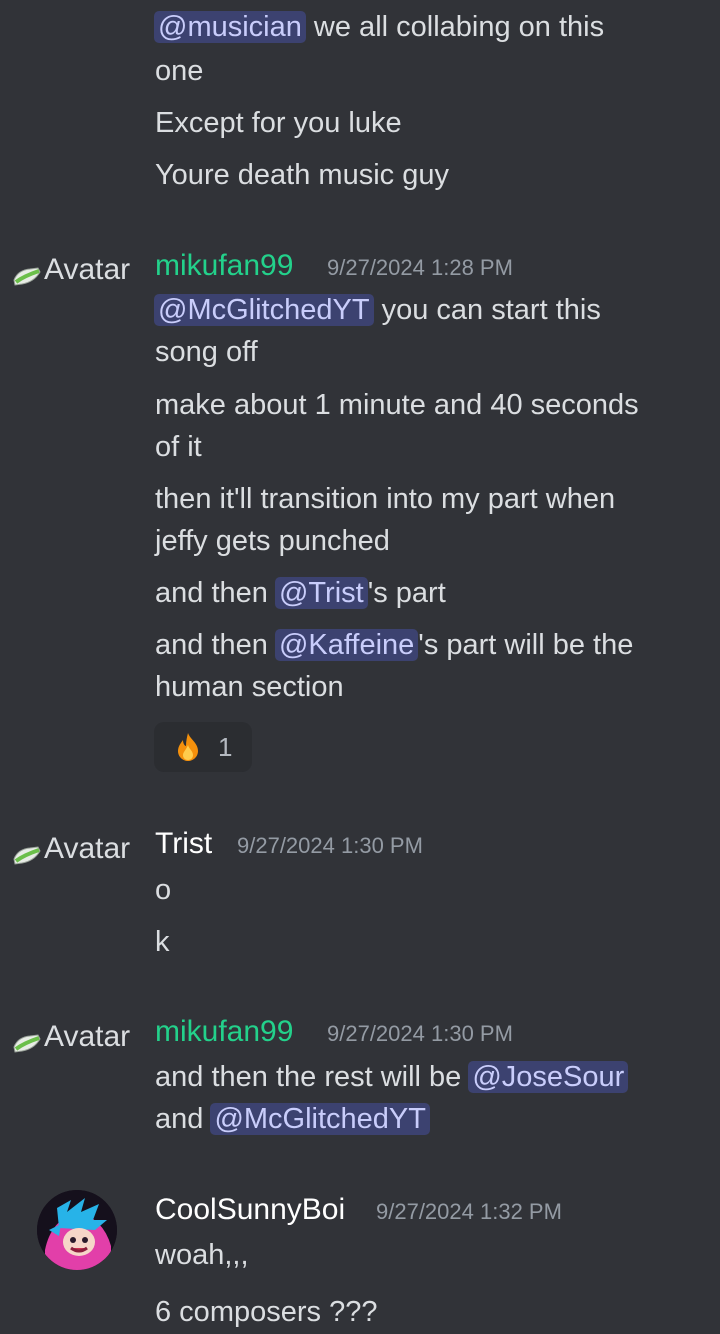  I want to click on message-line: and @McGlitchedYT, so click(425, 1119).